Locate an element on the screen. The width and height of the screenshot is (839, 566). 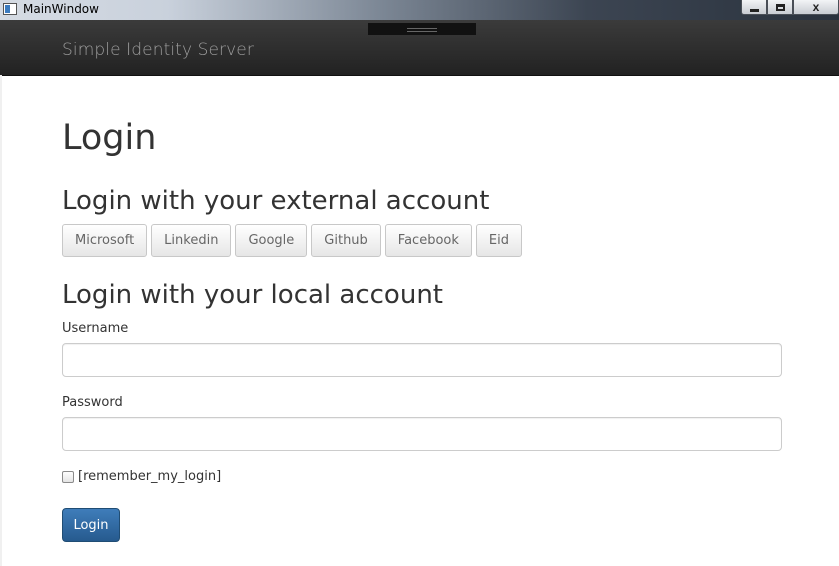
login-button: Login is located at coordinates (91, 525).